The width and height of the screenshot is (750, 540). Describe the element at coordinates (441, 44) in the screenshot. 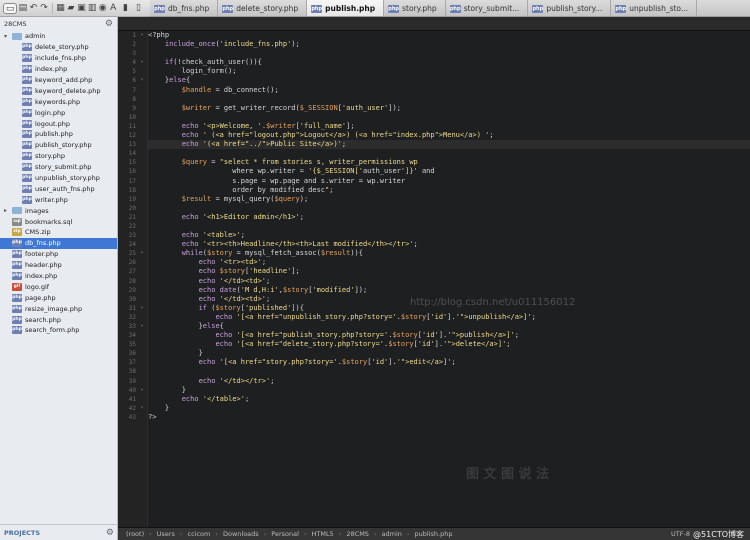

I see `code-line: 2 include_once('include_fns.php');` at that location.